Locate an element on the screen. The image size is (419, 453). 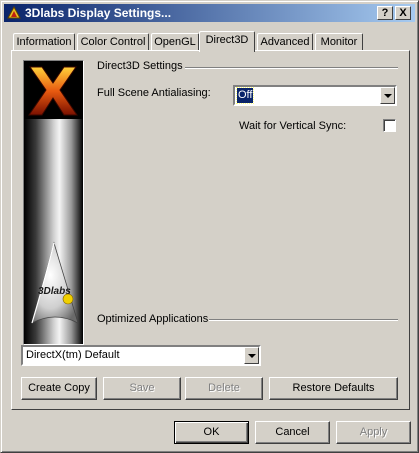
tab-opengl: OpenGL is located at coordinates (175, 42).